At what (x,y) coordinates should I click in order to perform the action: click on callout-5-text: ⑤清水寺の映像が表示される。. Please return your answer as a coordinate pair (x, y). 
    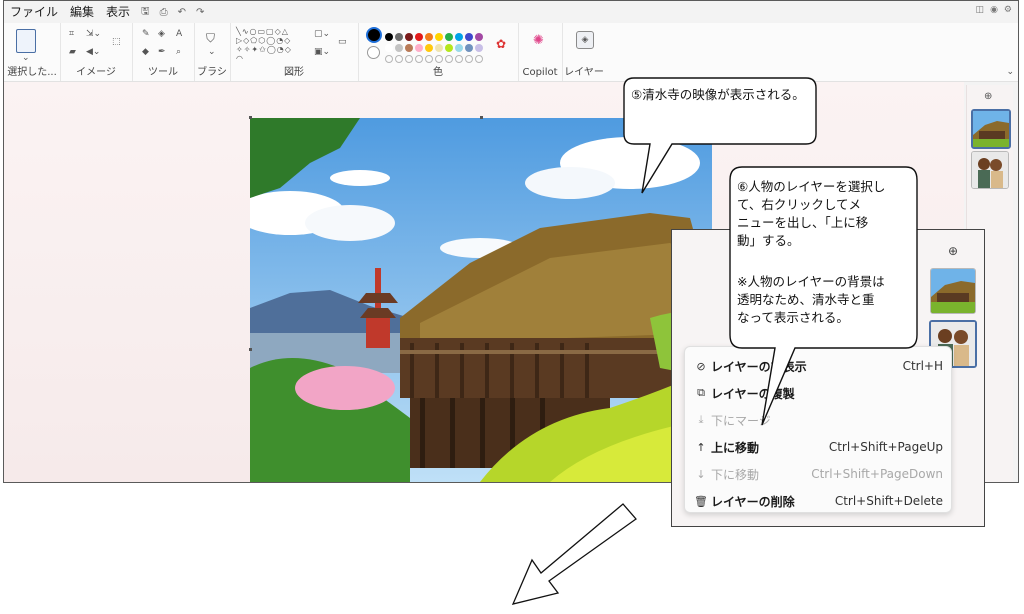
    Looking at the image, I should click on (718, 94).